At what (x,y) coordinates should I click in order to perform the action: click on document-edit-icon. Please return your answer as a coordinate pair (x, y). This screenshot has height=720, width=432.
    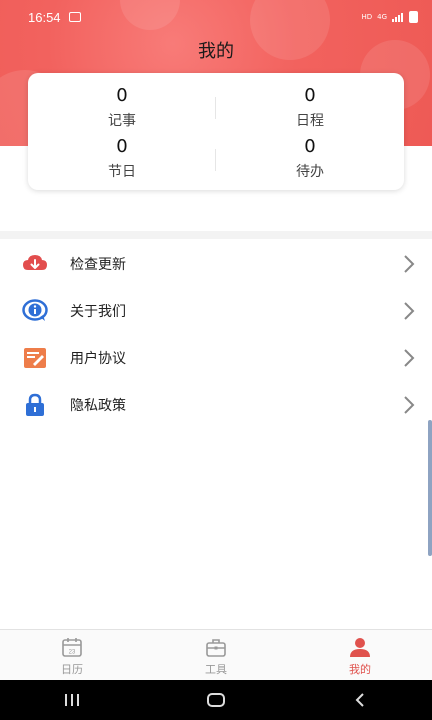
    Looking at the image, I should click on (35, 358).